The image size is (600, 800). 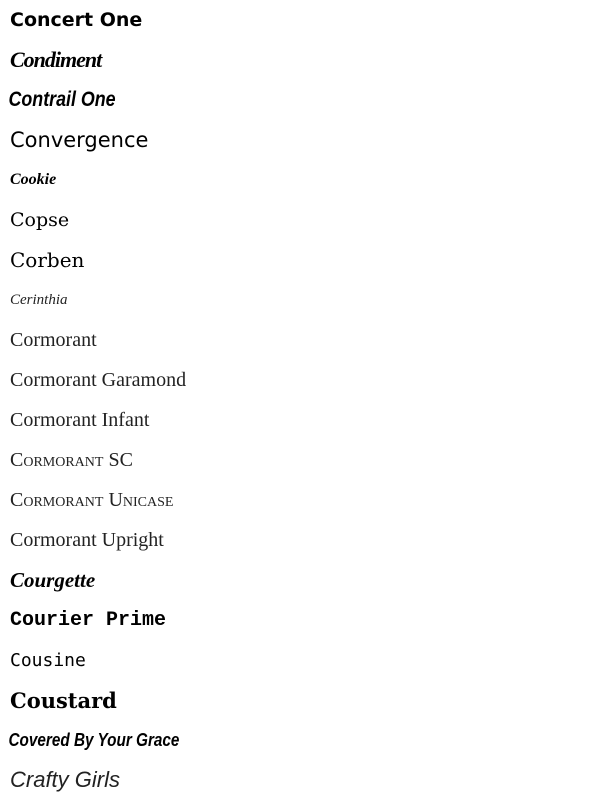 What do you see at coordinates (300, 220) in the screenshot?
I see `font-item-copse: Copse` at bounding box center [300, 220].